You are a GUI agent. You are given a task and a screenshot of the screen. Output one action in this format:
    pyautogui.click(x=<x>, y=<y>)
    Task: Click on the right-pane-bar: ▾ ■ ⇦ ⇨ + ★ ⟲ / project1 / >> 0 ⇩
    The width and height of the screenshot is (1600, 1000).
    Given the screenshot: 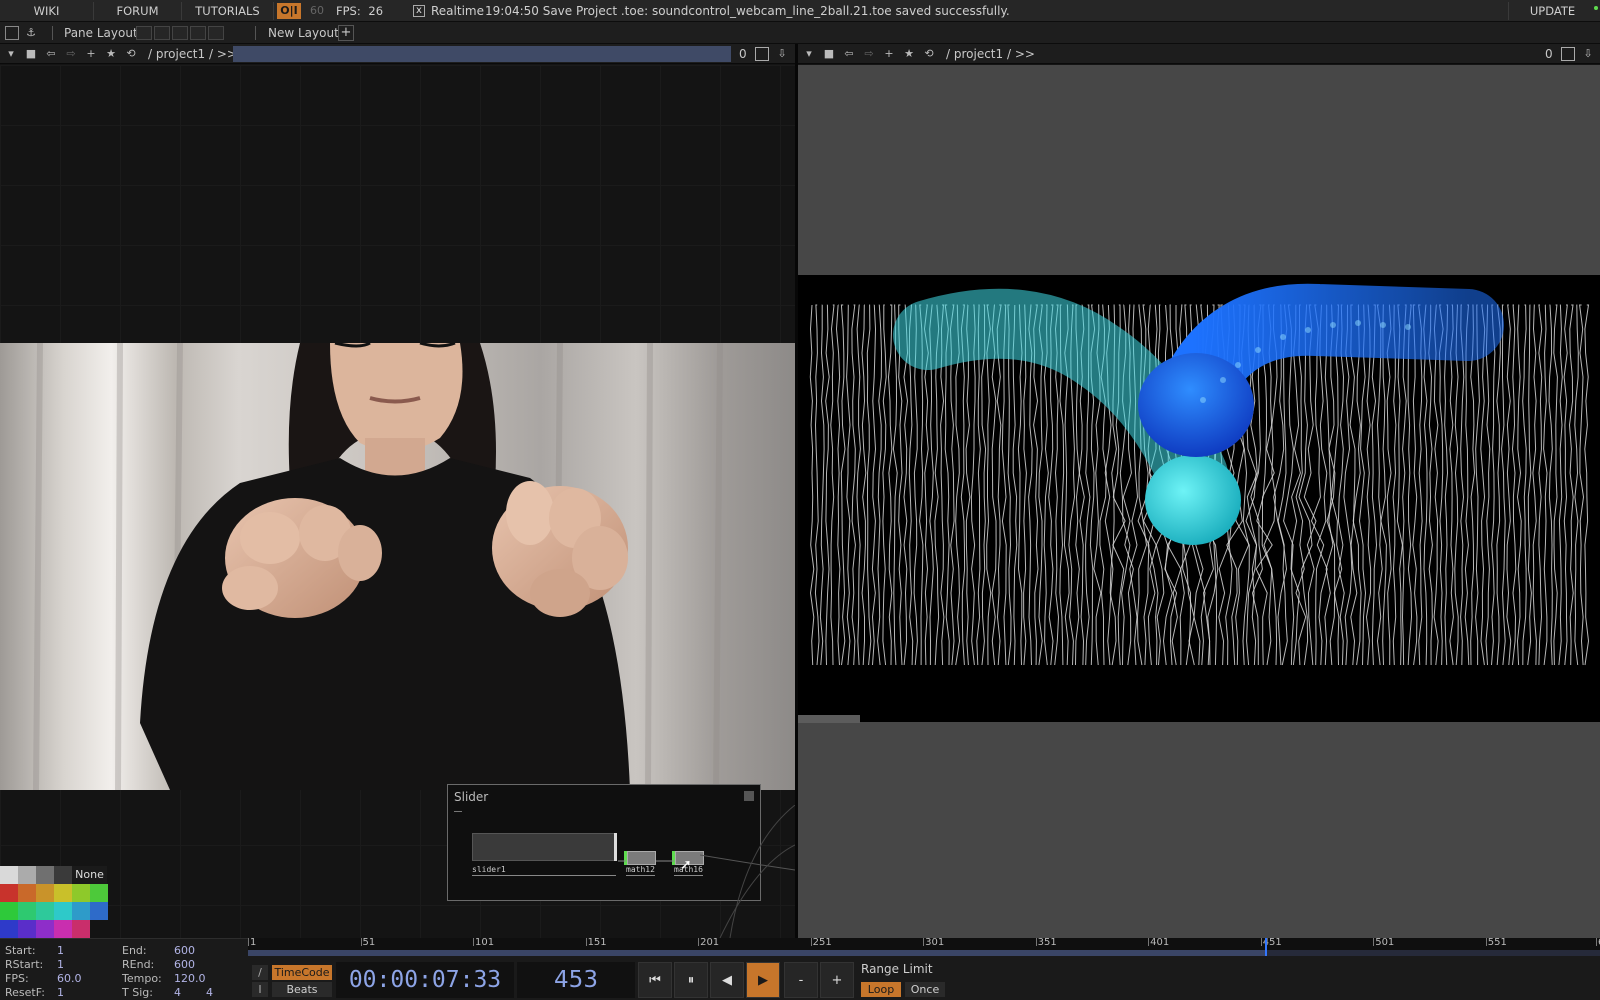 What is the action you would take?
    pyautogui.click(x=1199, y=54)
    